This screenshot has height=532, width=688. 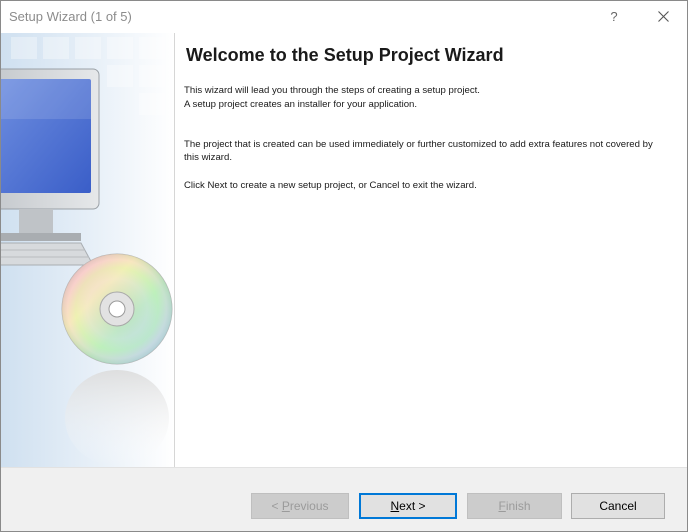 I want to click on next-button-label: ext >, so click(x=412, y=506).